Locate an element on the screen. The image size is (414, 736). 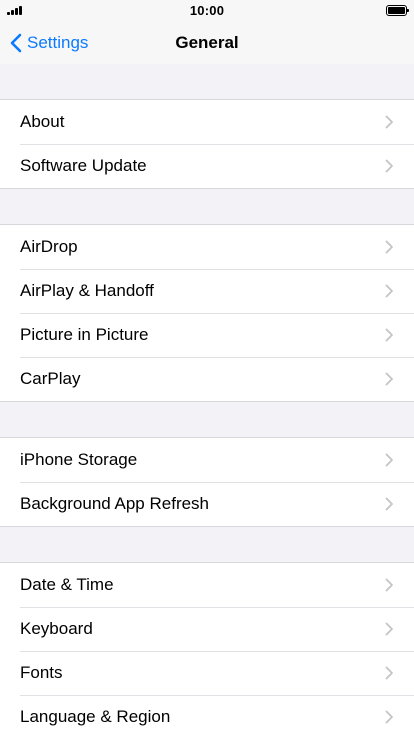
row-label: Software Update is located at coordinates (83, 165).